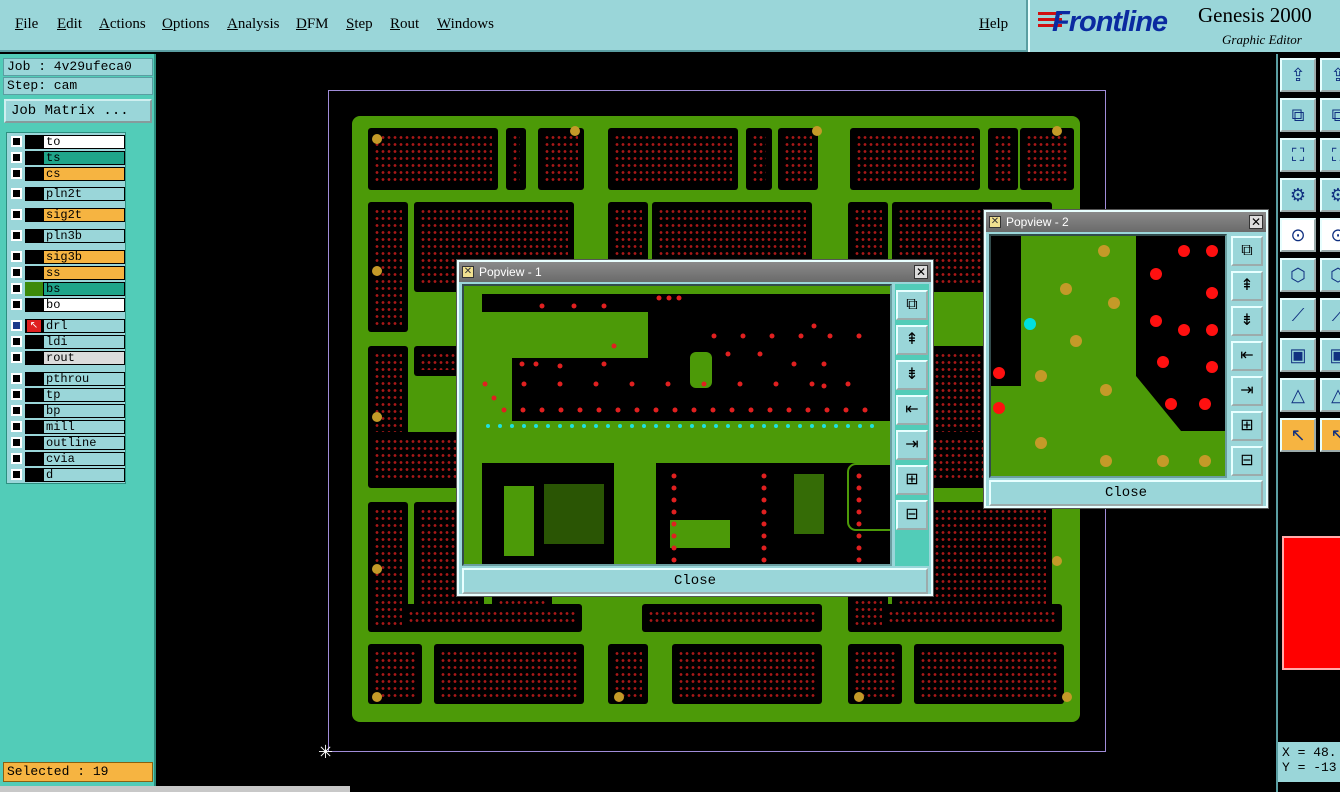 This screenshot has height=792, width=1340. What do you see at coordinates (1126, 222) in the screenshot?
I see `popview-2-titlebar: ✕ Popview - 2 ✕` at bounding box center [1126, 222].